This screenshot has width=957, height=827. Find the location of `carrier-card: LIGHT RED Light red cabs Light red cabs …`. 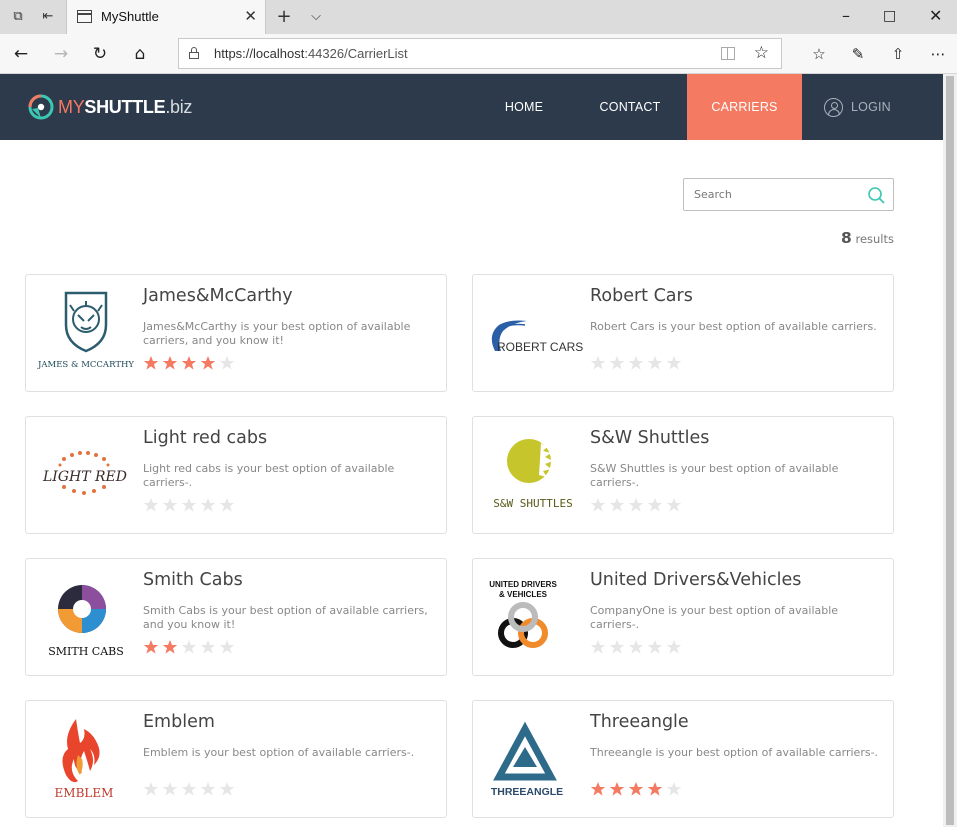

carrier-card: LIGHT RED Light red cabs Light red cabs … is located at coordinates (236, 475).